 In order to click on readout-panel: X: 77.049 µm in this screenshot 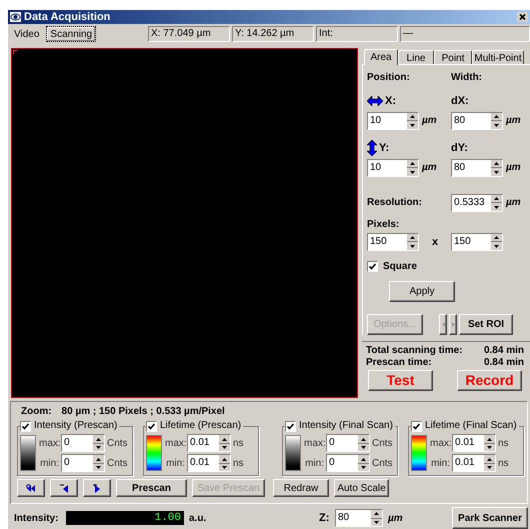, I will do `click(189, 34)`.